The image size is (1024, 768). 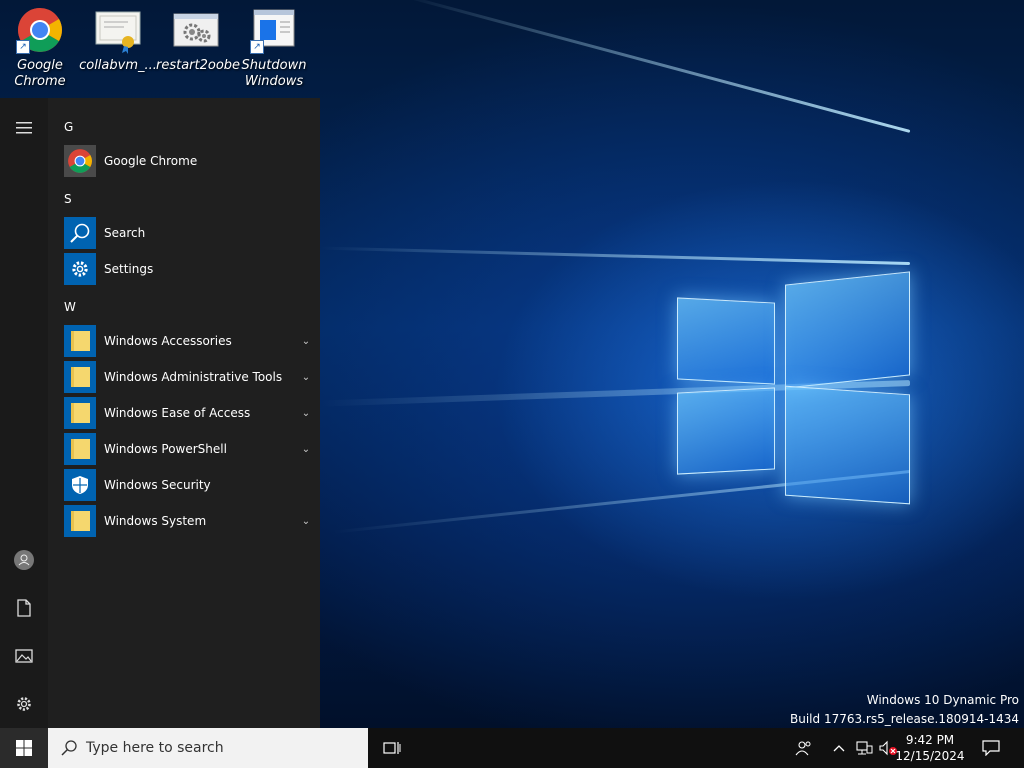 I want to click on app-label: Windows Administrative Tools, so click(x=193, y=377).